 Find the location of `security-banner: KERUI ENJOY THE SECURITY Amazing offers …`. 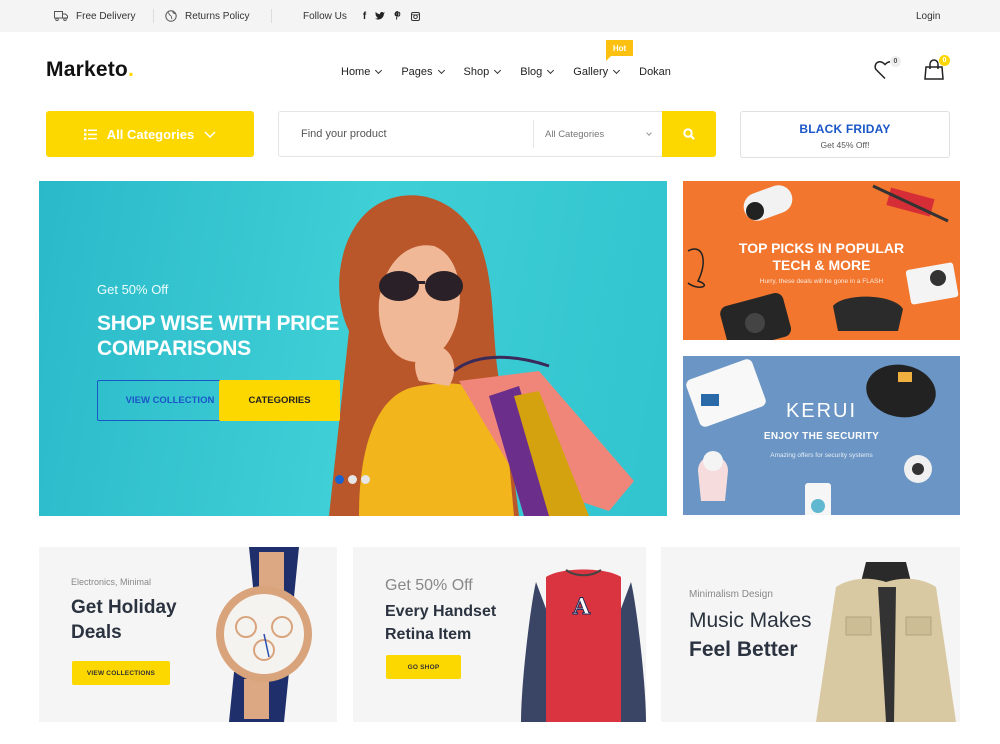

security-banner: KERUI ENJOY THE SECURITY Amazing offers … is located at coordinates (821, 435).